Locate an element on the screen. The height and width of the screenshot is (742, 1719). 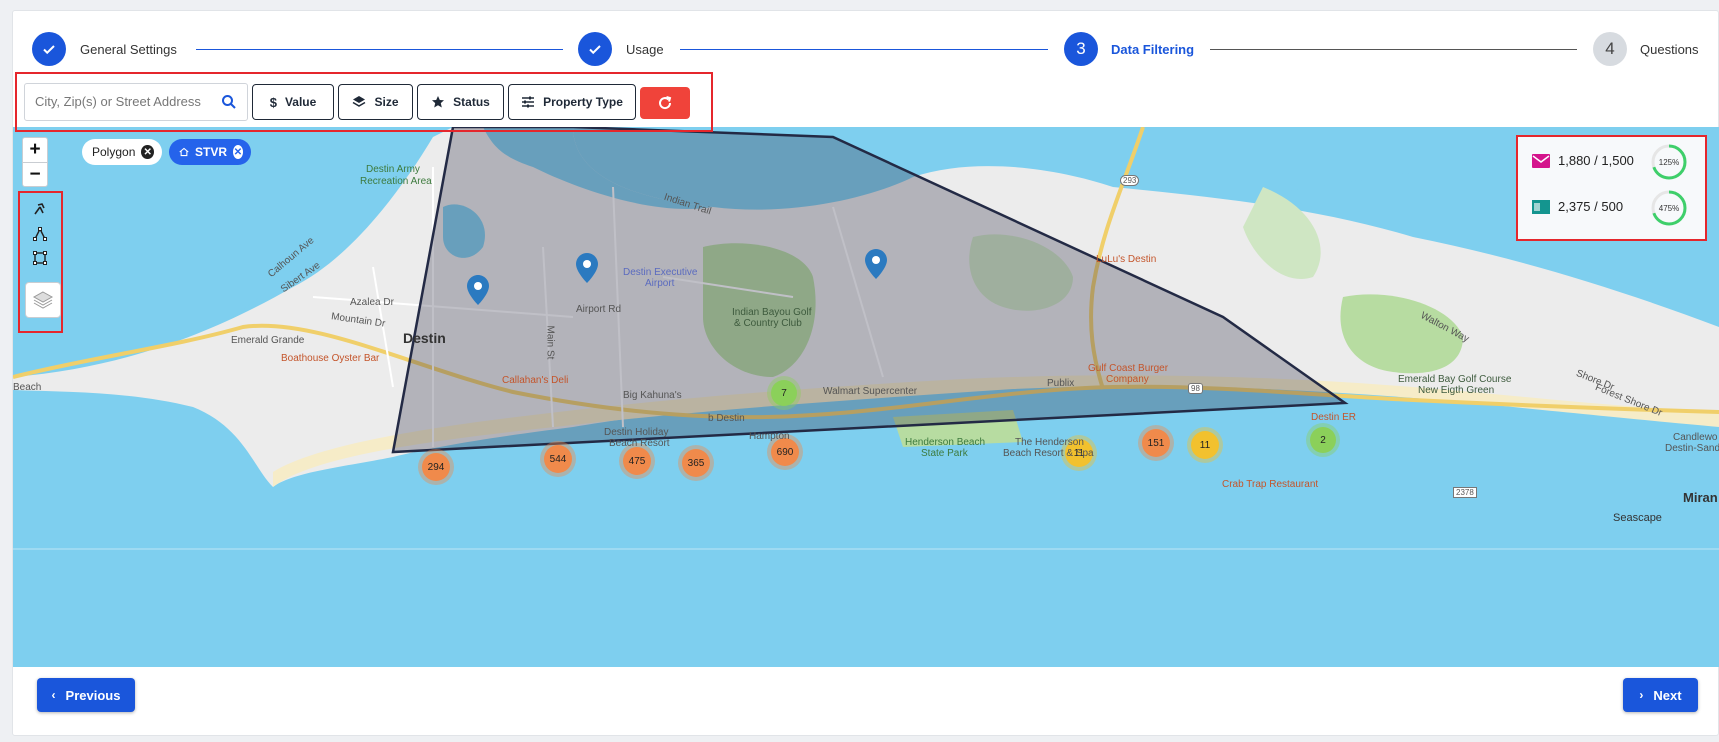
value-filter-button: $ Value is located at coordinates (293, 102).